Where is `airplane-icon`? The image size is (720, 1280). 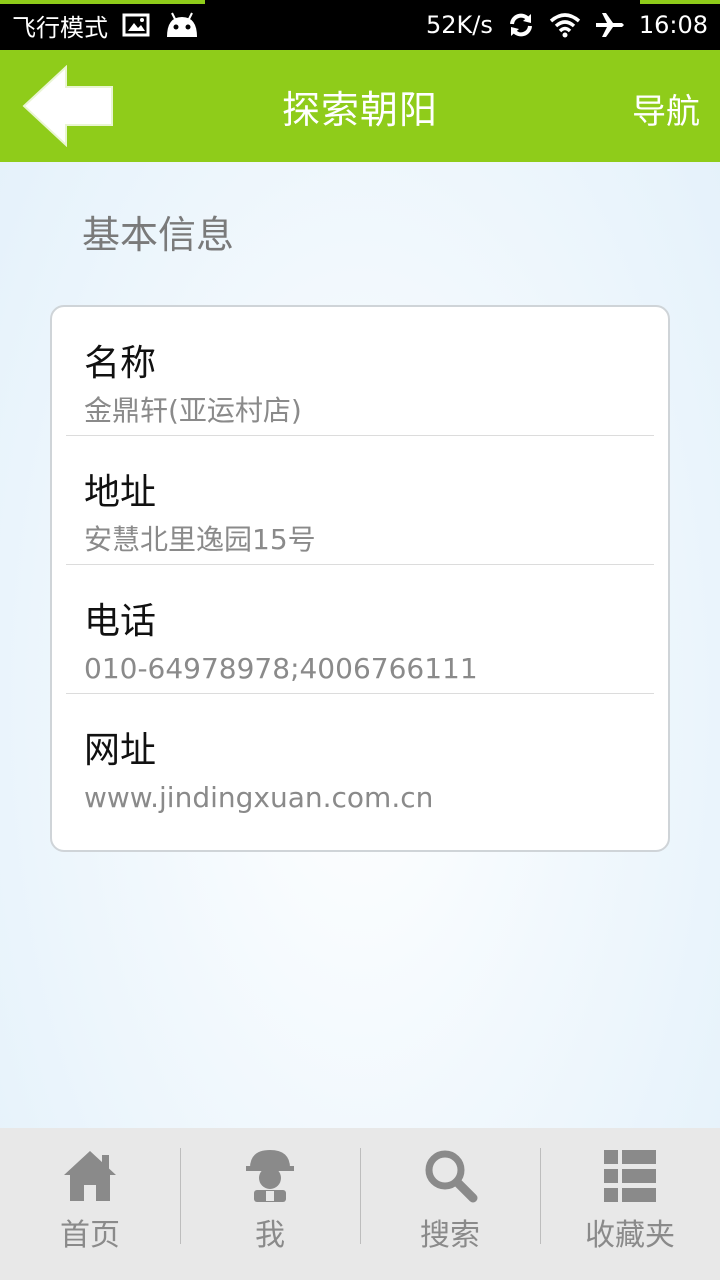
airplane-icon is located at coordinates (610, 25).